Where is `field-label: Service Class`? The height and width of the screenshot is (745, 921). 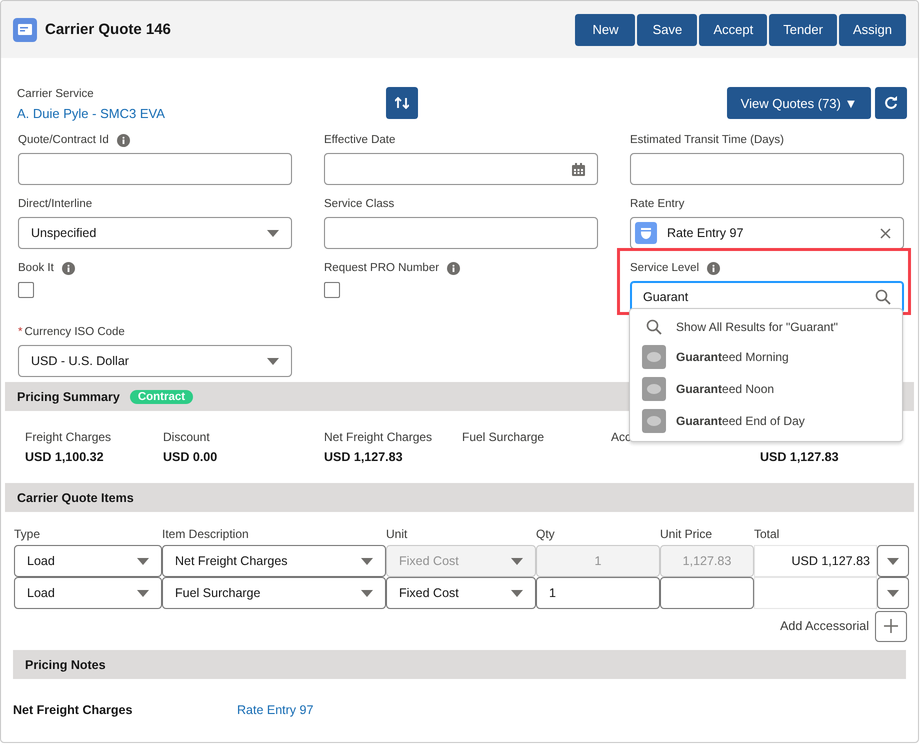 field-label: Service Class is located at coordinates (359, 204).